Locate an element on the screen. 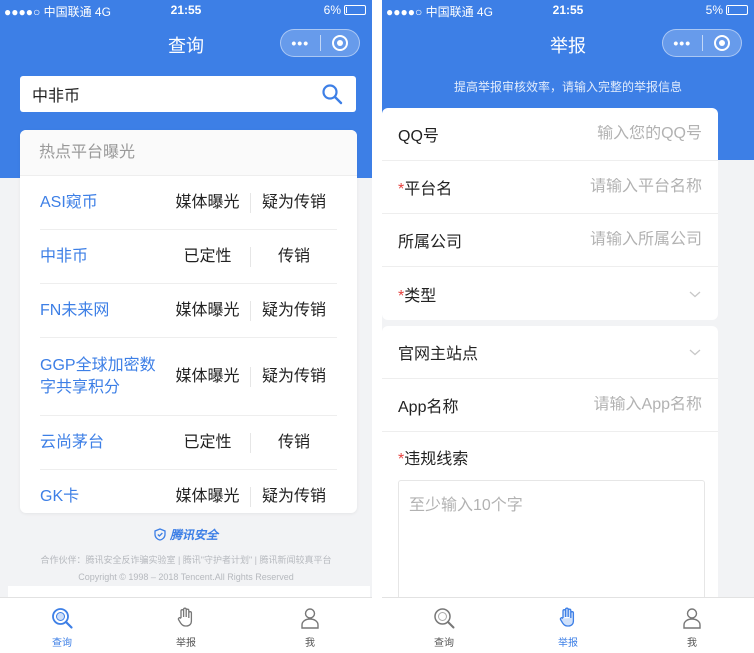  brand-line: 腾讯安全 is located at coordinates (186, 534).